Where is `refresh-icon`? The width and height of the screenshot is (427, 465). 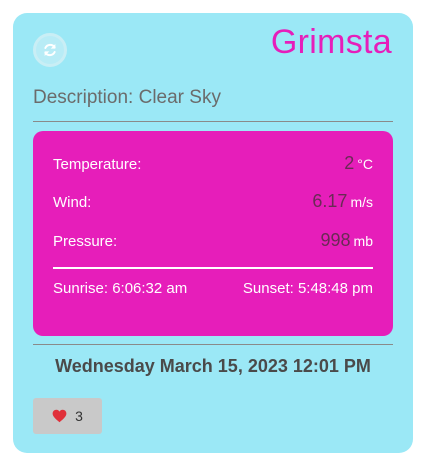
refresh-icon is located at coordinates (50, 50).